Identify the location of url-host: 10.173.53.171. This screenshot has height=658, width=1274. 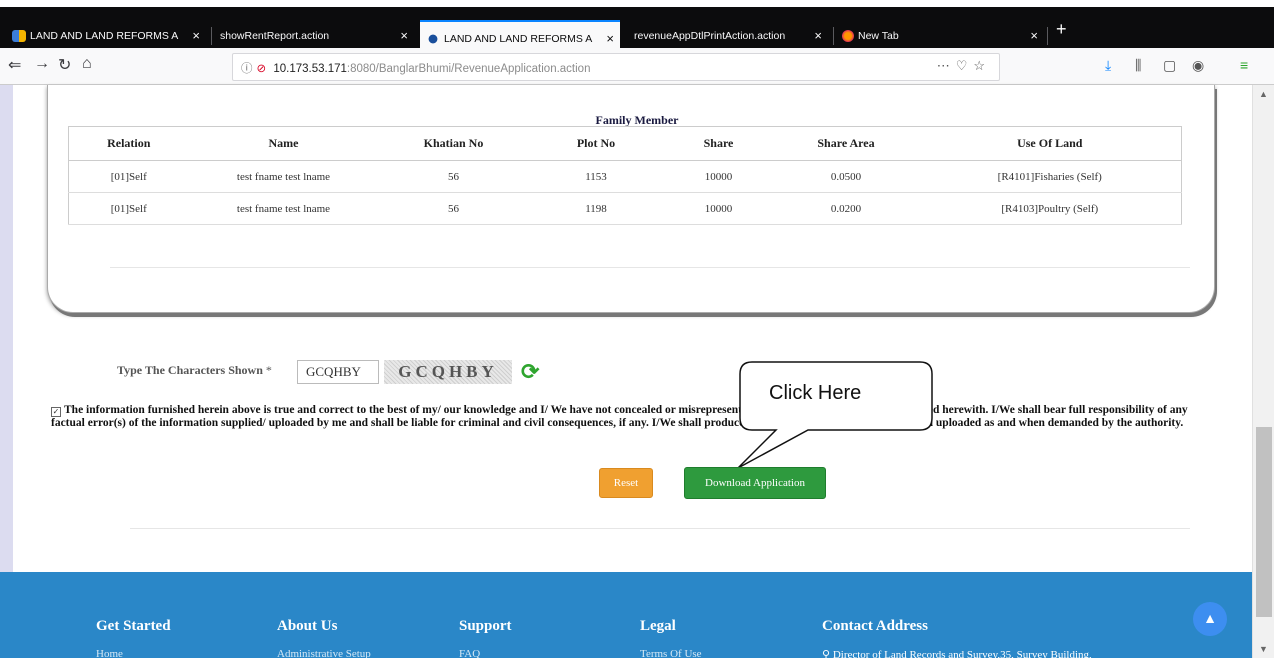
(310, 69).